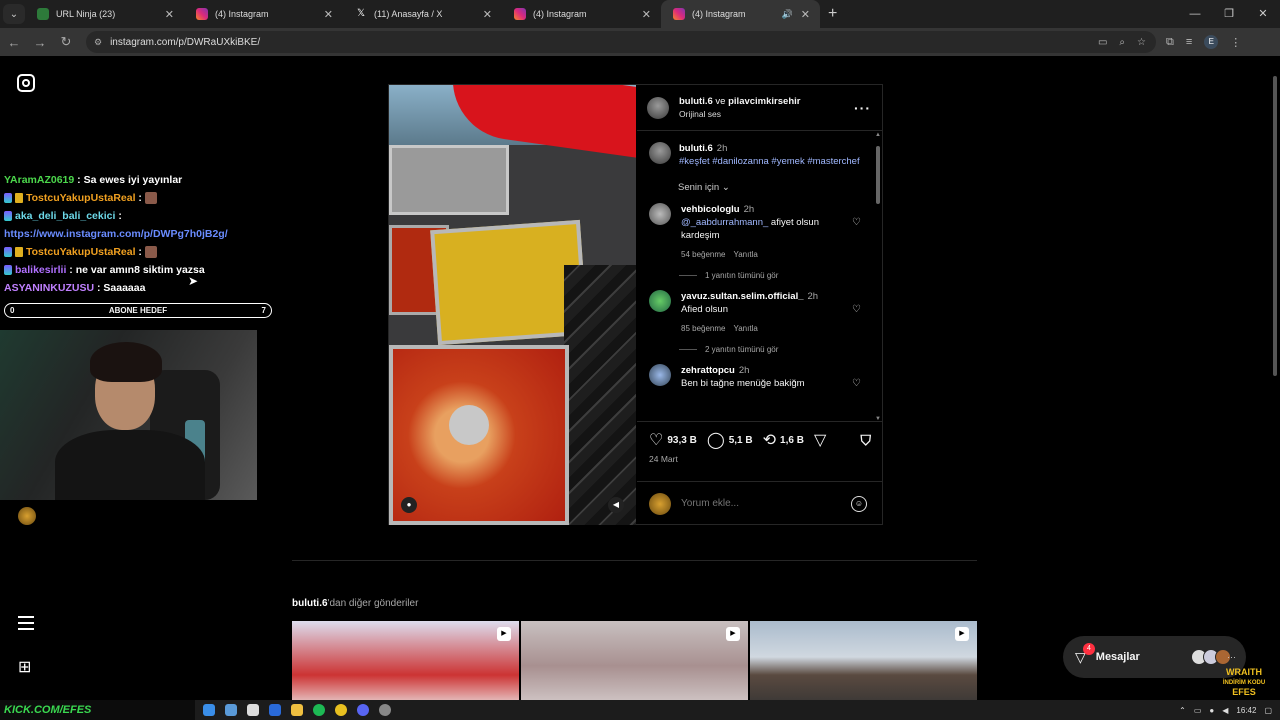 The image size is (1280, 720). Describe the element at coordinates (422, 14) in the screenshot. I see `tab-x: 𝕏 (11) Anasayfa / X ✕` at that location.